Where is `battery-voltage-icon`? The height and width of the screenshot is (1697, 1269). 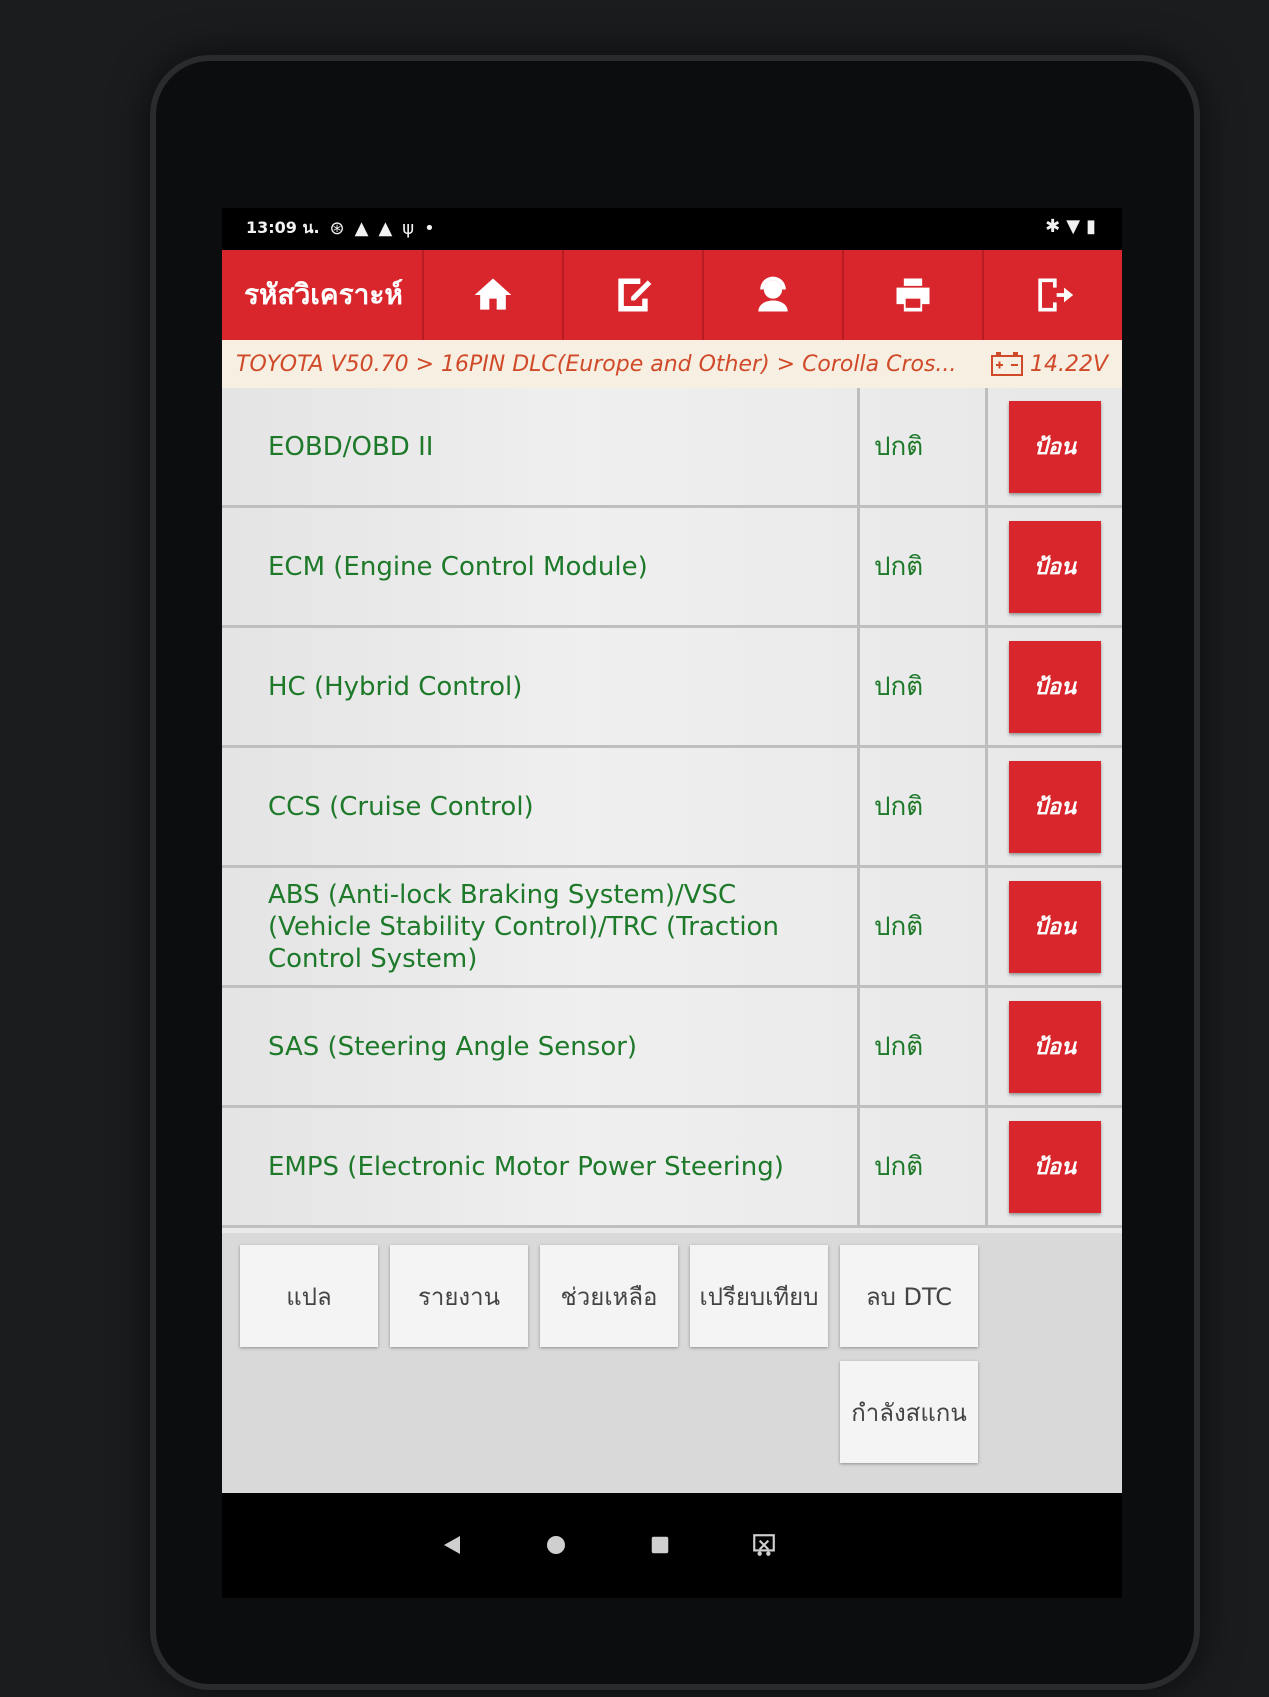 battery-voltage-icon is located at coordinates (1006, 364).